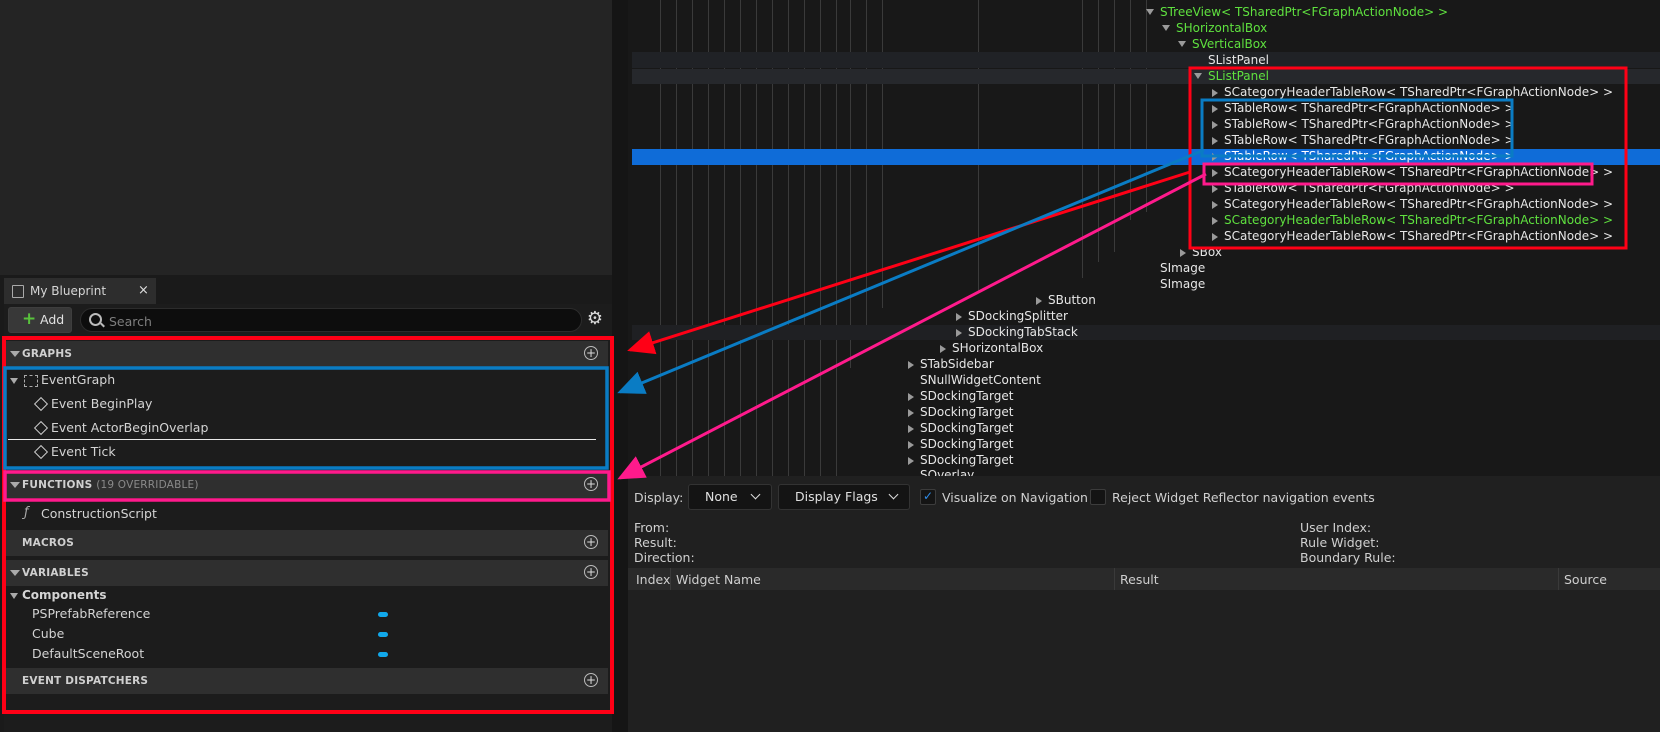 Image resolution: width=1660 pixels, height=732 pixels. I want to click on annotation-arrow-blue, so click(911, 271).